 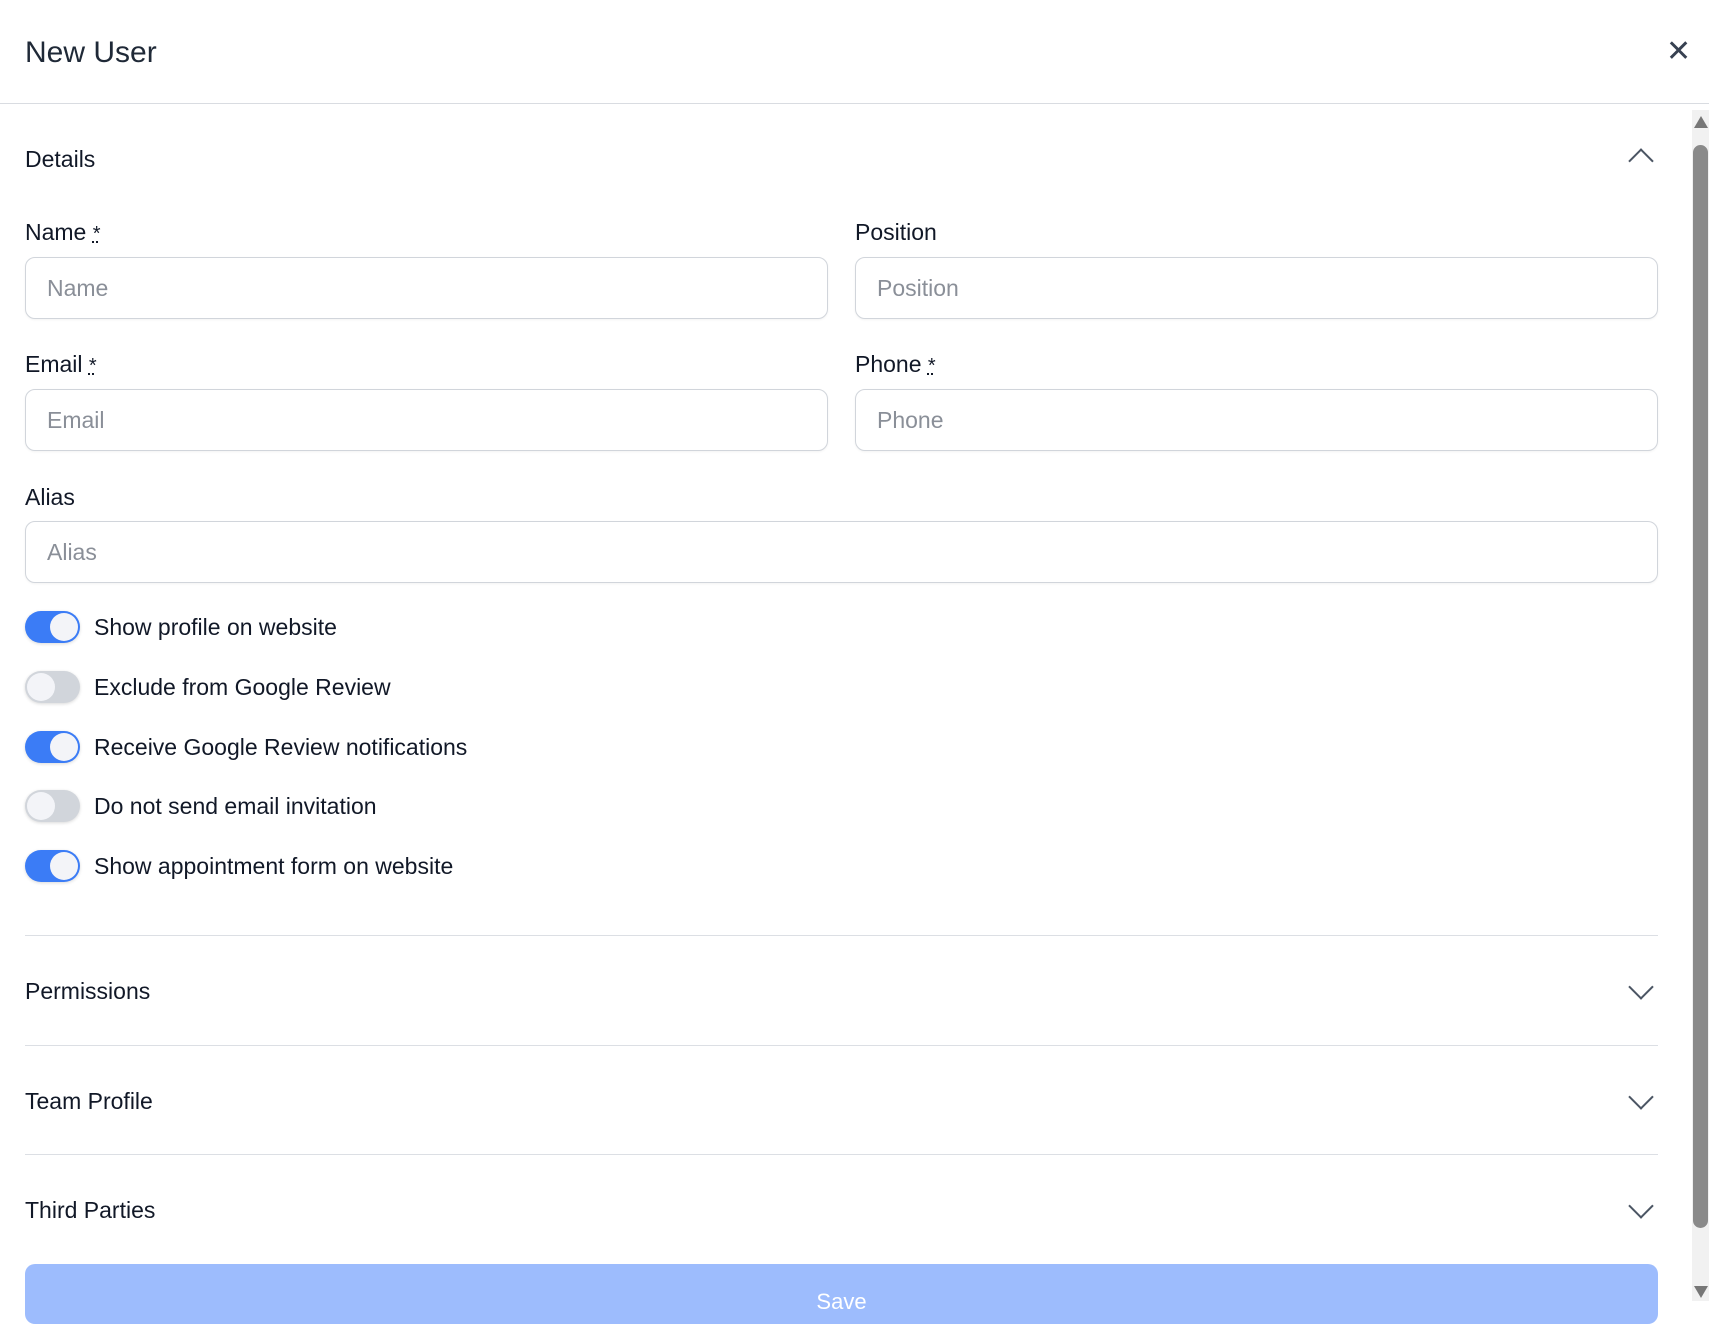 What do you see at coordinates (896, 232) in the screenshot?
I see `position-label: Position` at bounding box center [896, 232].